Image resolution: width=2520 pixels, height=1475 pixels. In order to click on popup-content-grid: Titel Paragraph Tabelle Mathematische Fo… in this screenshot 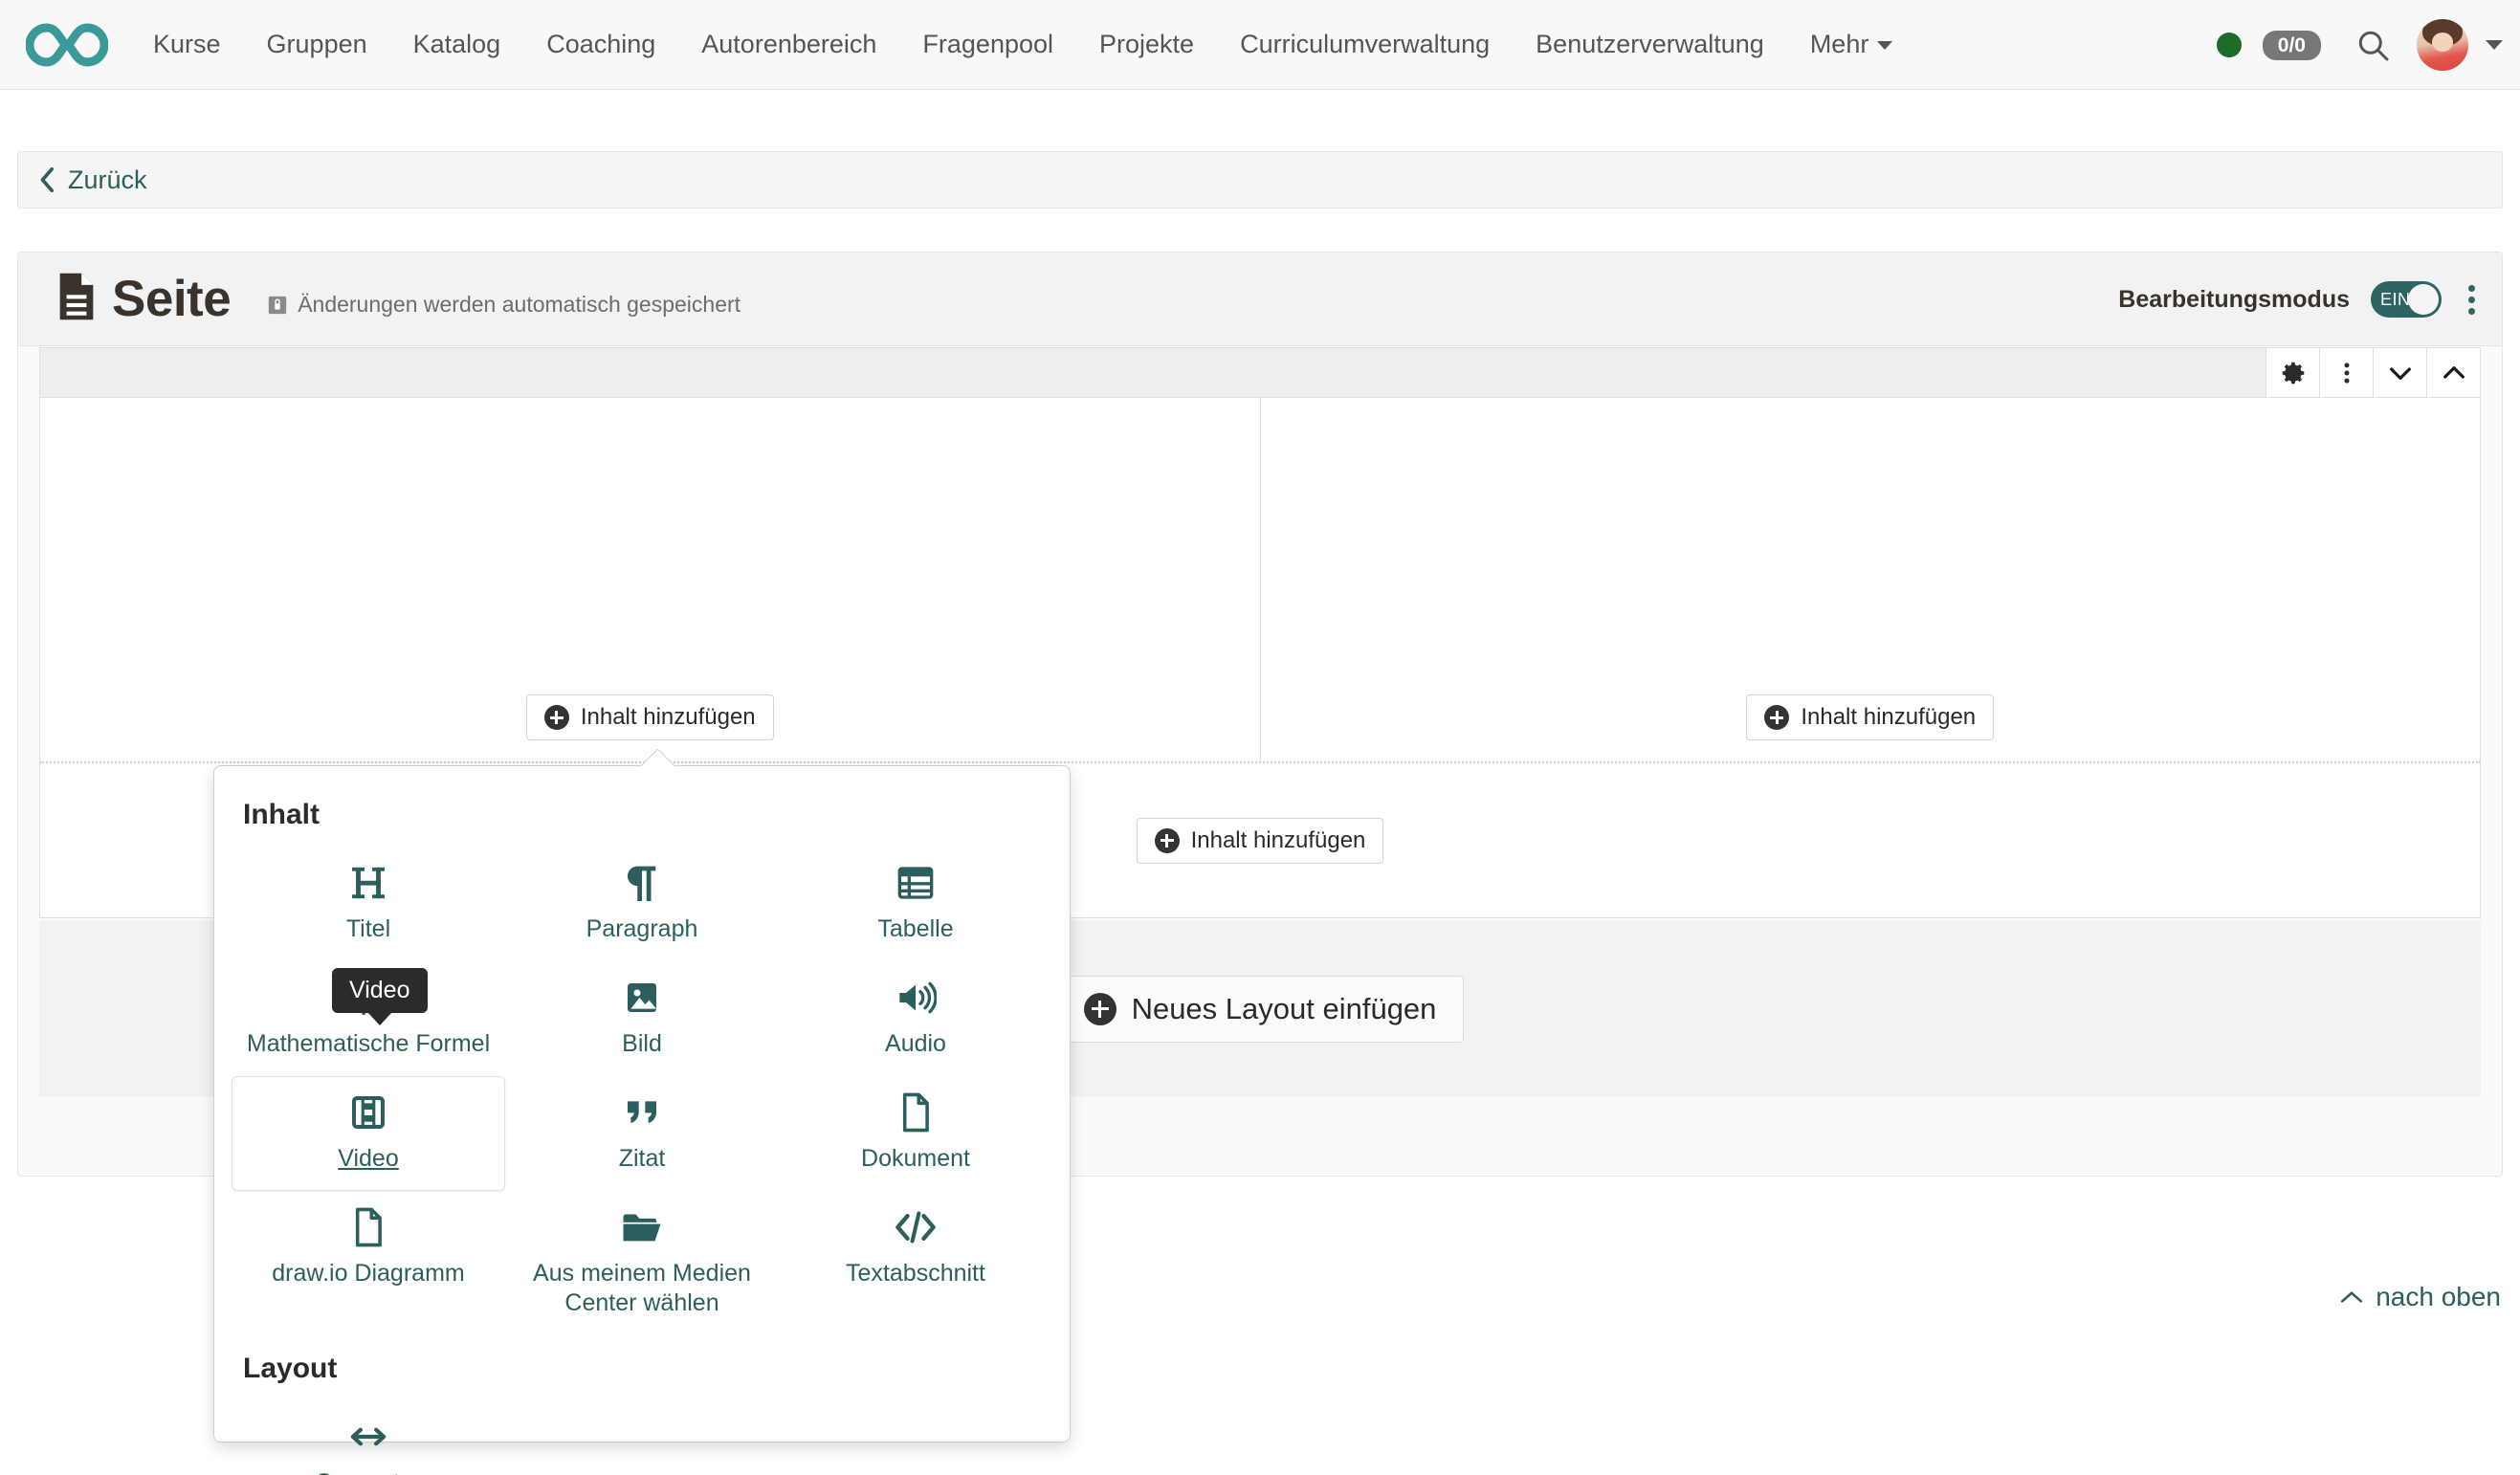, I will do `click(642, 1087)`.